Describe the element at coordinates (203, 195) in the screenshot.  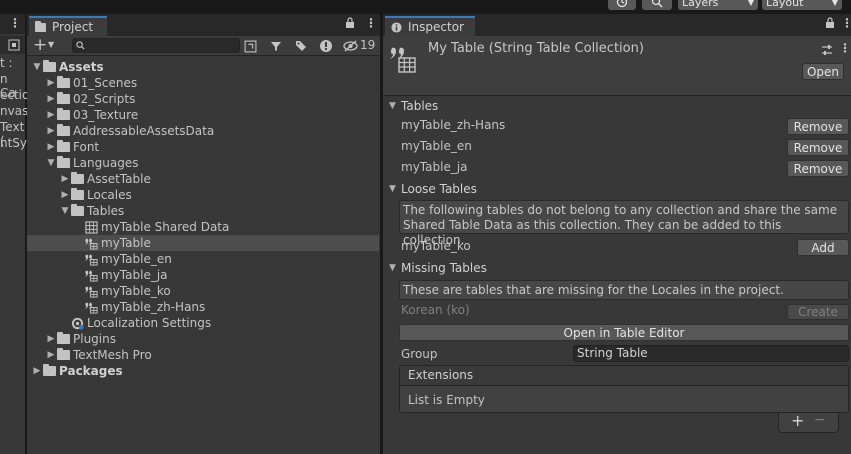
I see `tree-item: ▶ Locales` at that location.